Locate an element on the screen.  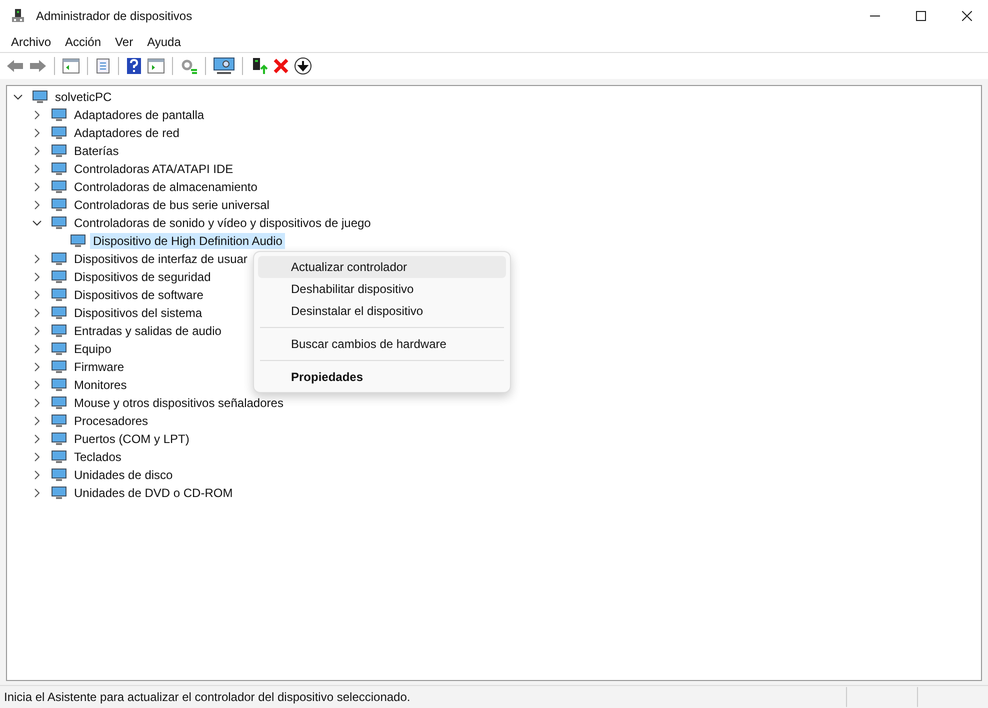
tree-item: Adaptadores de red is located at coordinates (126, 133).